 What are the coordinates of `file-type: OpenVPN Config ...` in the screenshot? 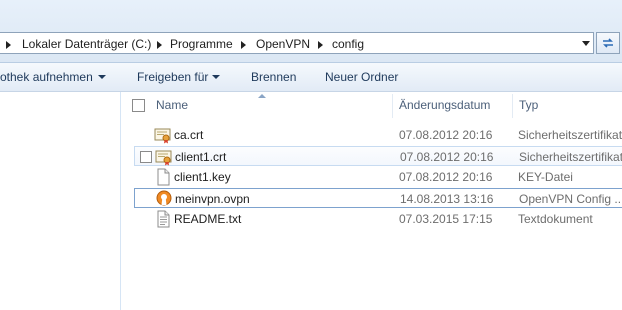 It's located at (570, 199).